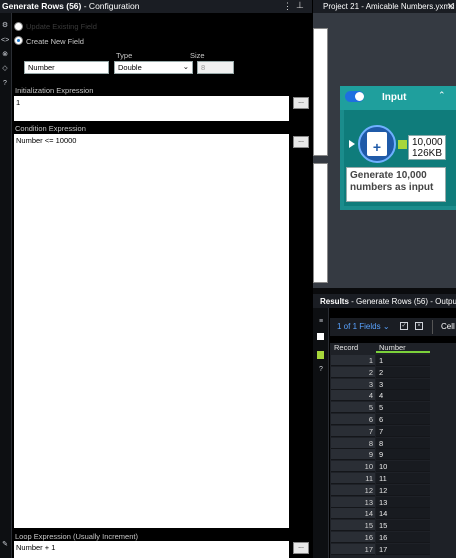 Image resolution: width=456 pixels, height=558 pixels. I want to click on number-column-header: Number, so click(403, 348).